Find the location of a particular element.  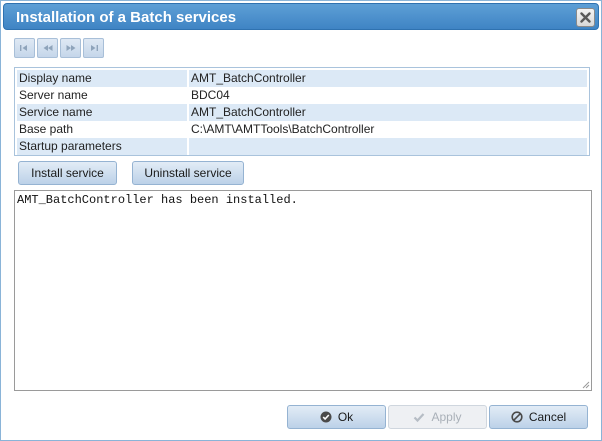

uninstall-service-button: Uninstall service is located at coordinates (188, 173).